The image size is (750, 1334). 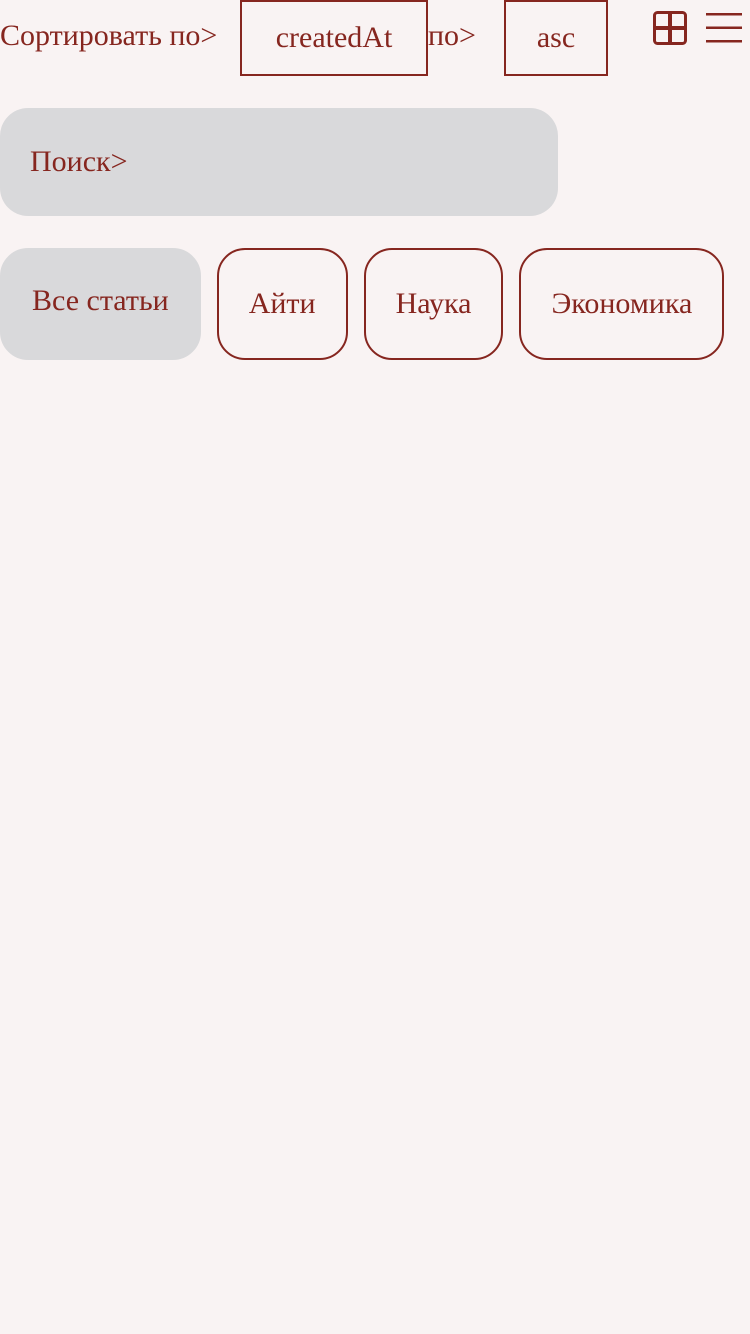 What do you see at coordinates (622, 304) in the screenshot?
I see `tab-economics: Экономика` at bounding box center [622, 304].